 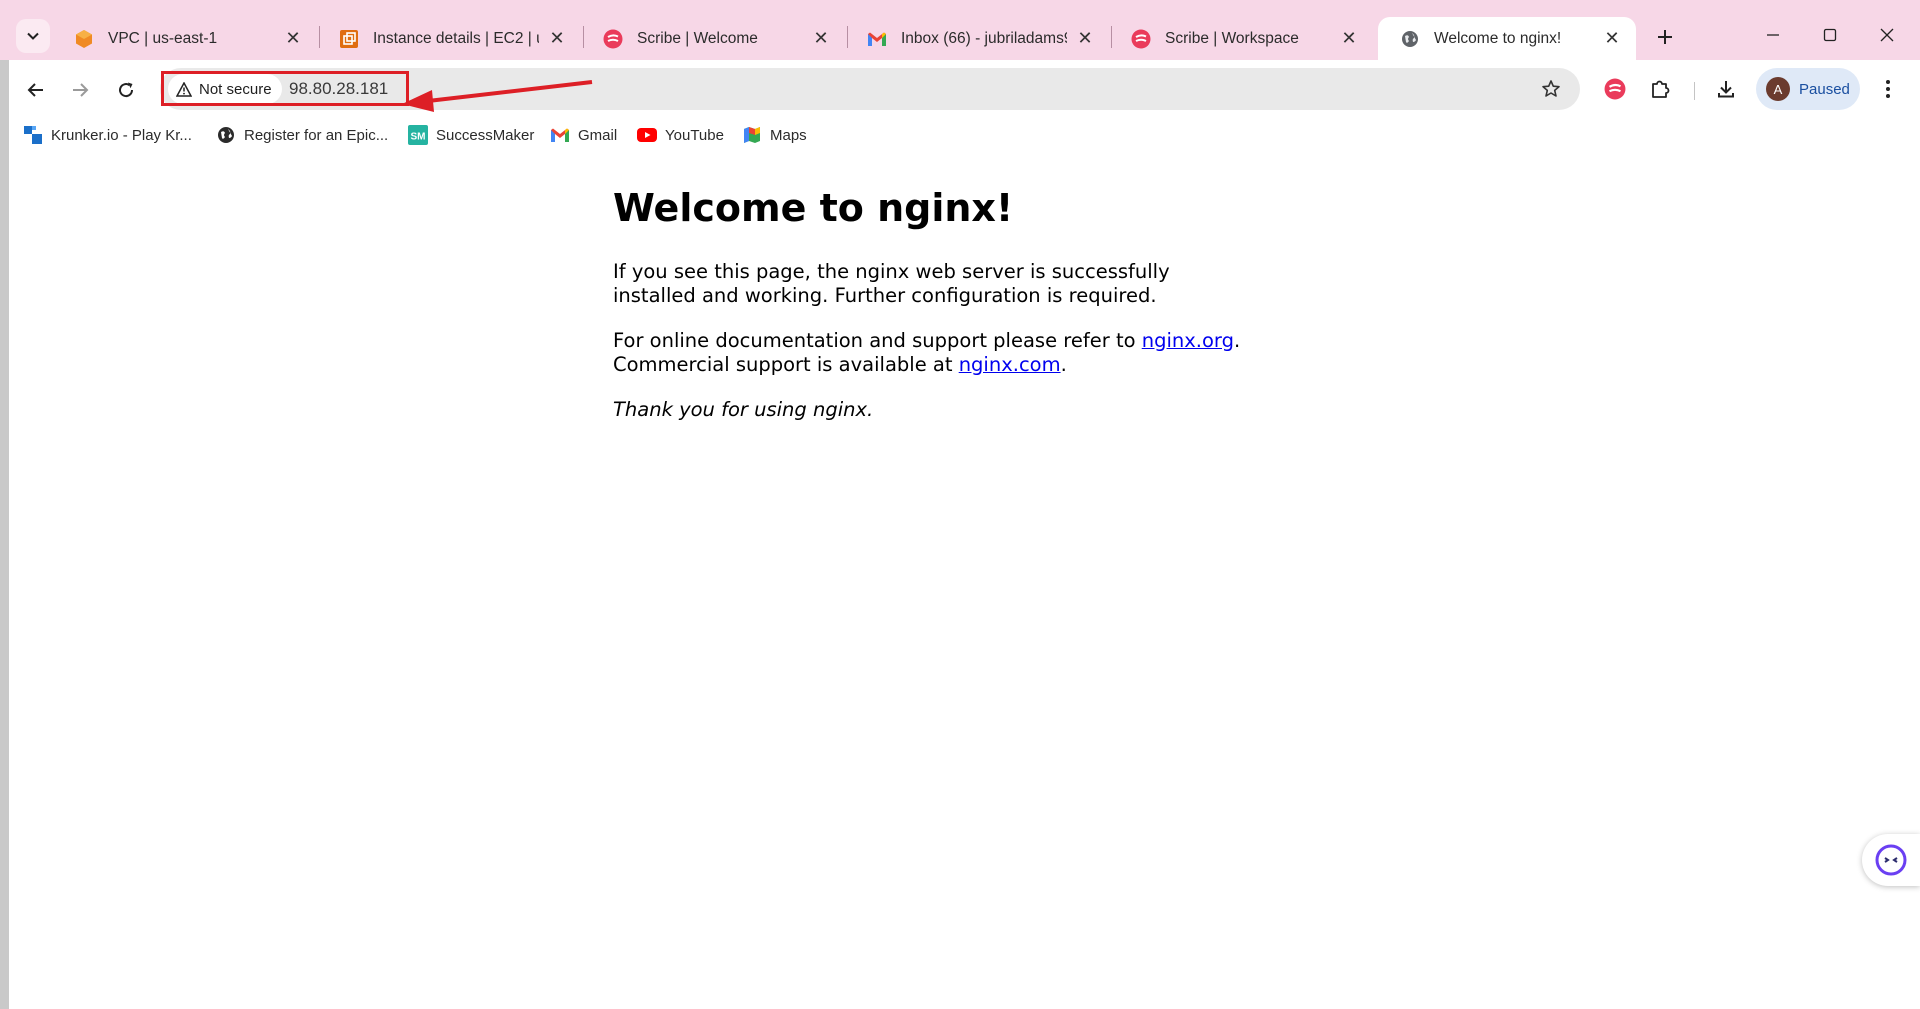 I want to click on svg-text: SM, so click(x=418, y=137).